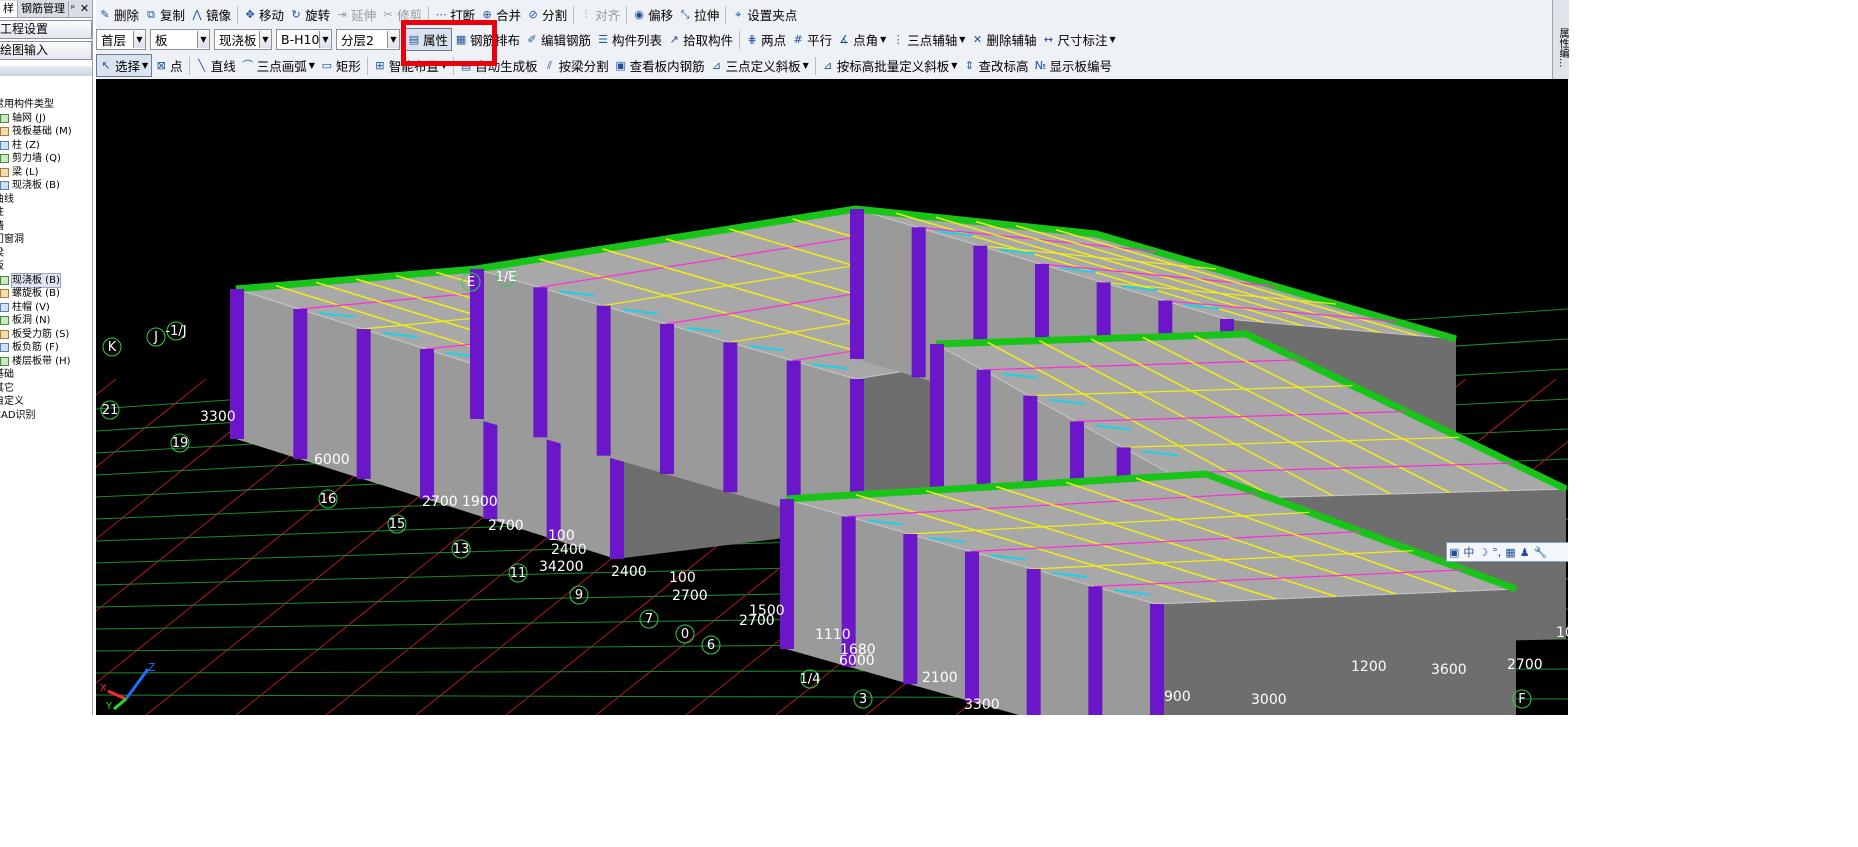 The height and width of the screenshot is (847, 1858). I want to click on point-button: ⊠ 点, so click(169, 65).